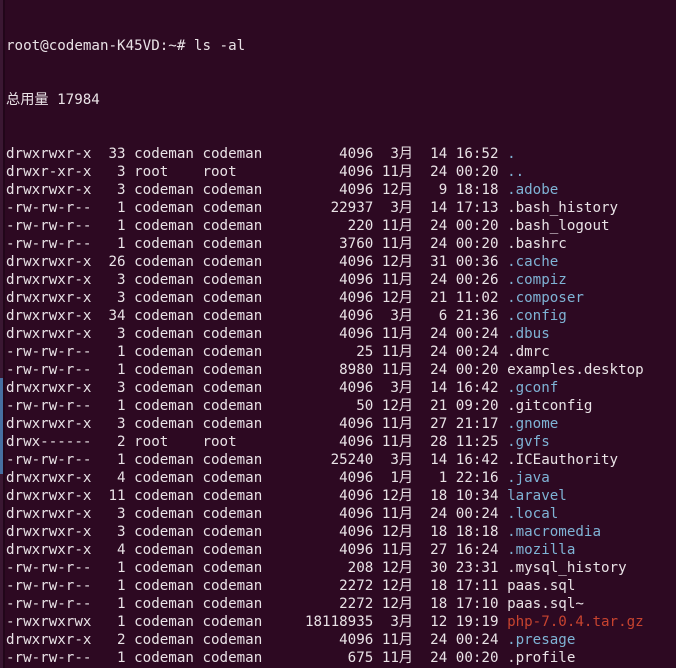 Image resolution: width=676 pixels, height=668 pixels. What do you see at coordinates (549, 406) in the screenshot?
I see `file-name: .gitconfig` at bounding box center [549, 406].